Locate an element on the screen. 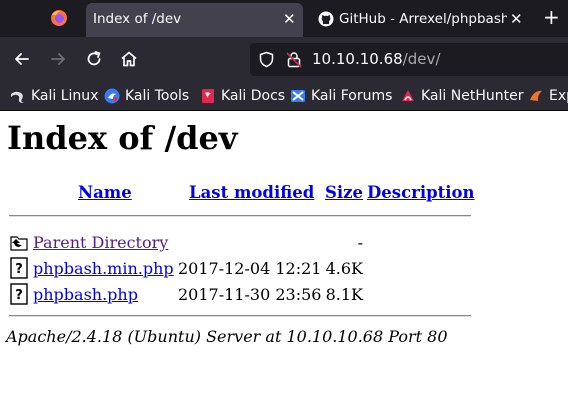  bookmark-label: Kali Tools is located at coordinates (157, 96).